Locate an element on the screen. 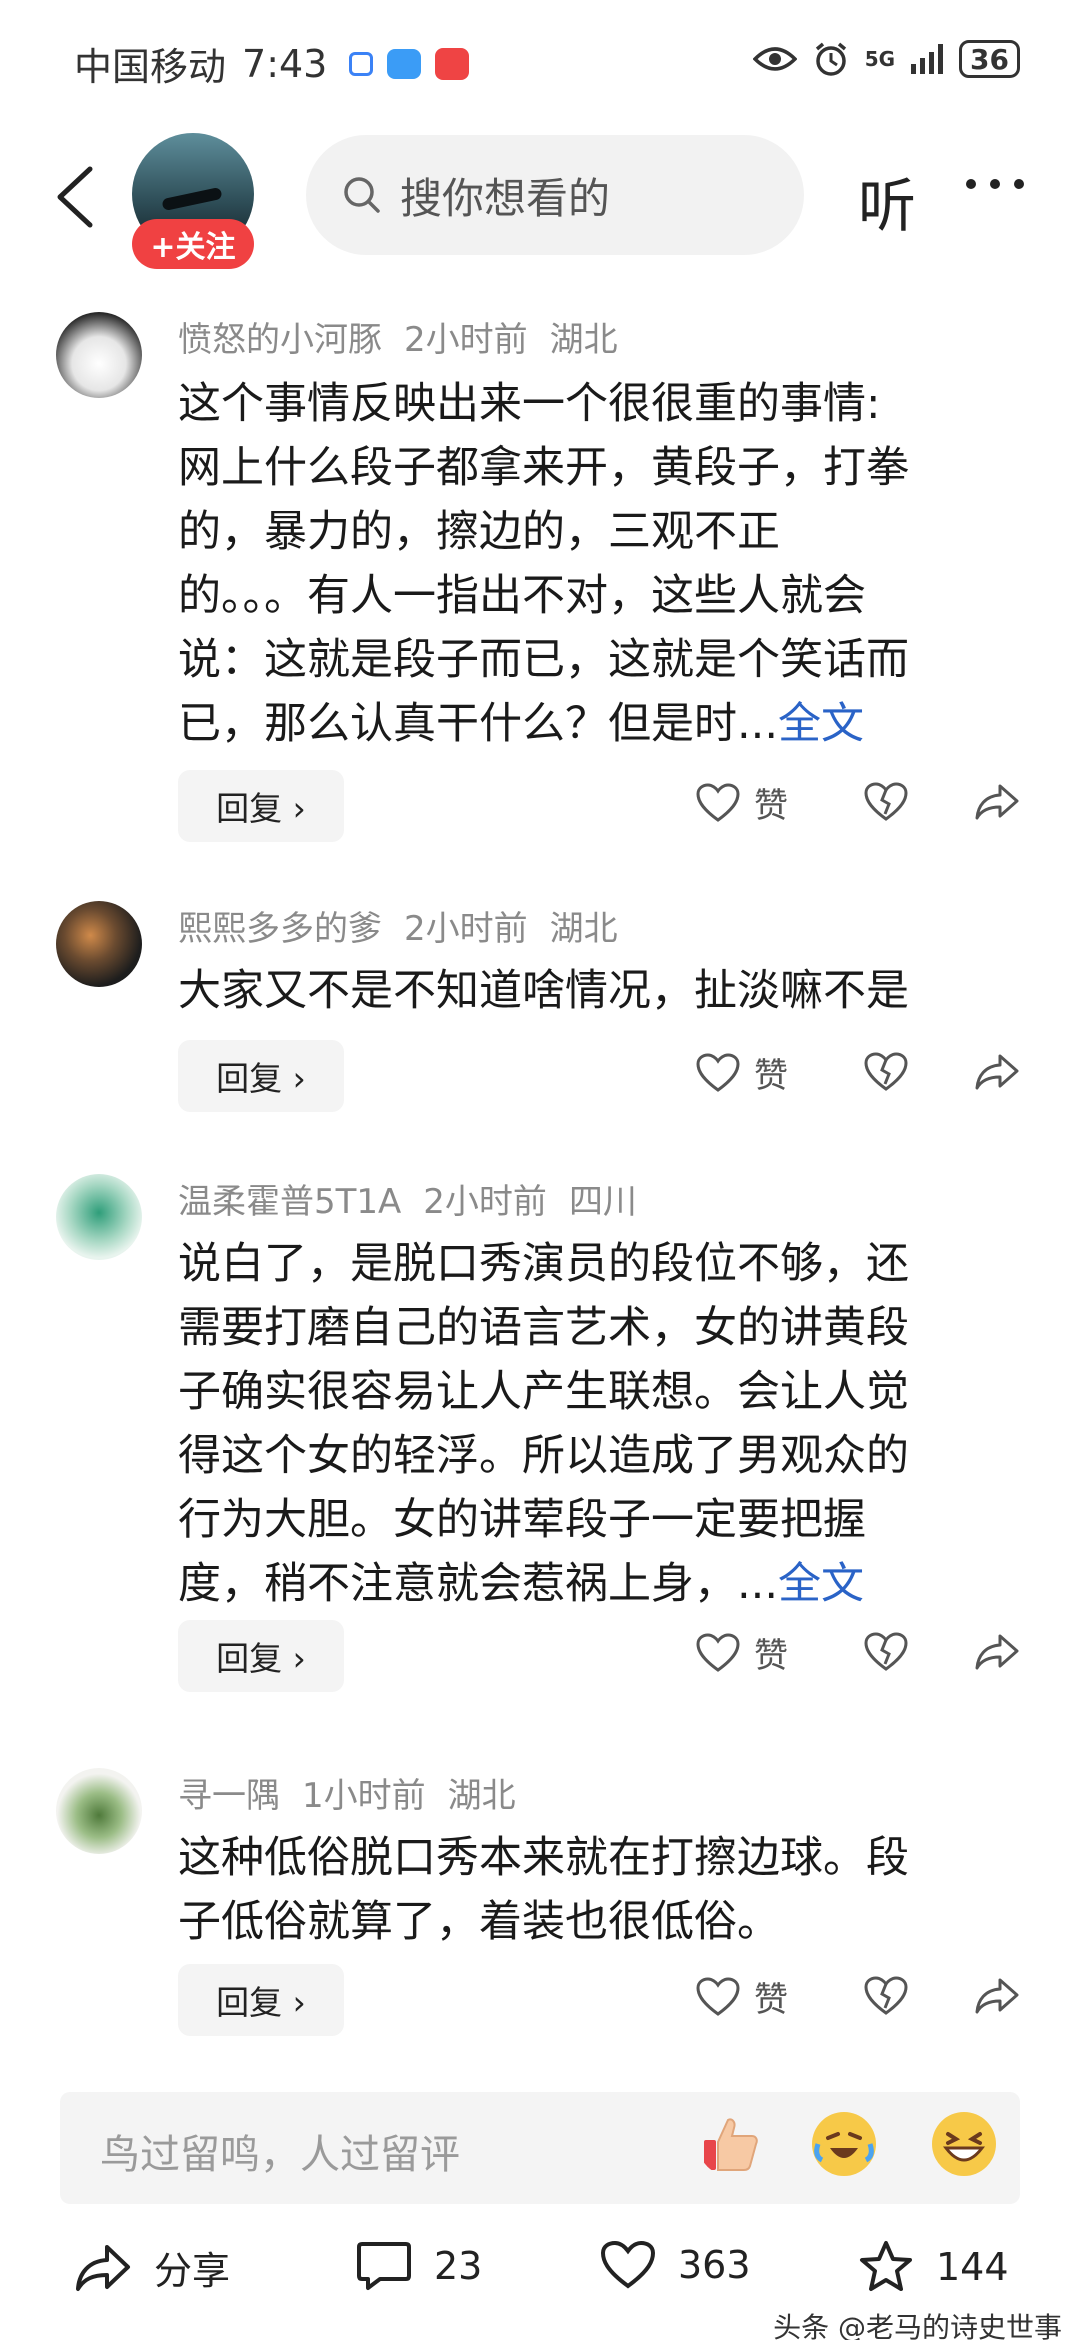  star-icon is located at coordinates (886, 2266).